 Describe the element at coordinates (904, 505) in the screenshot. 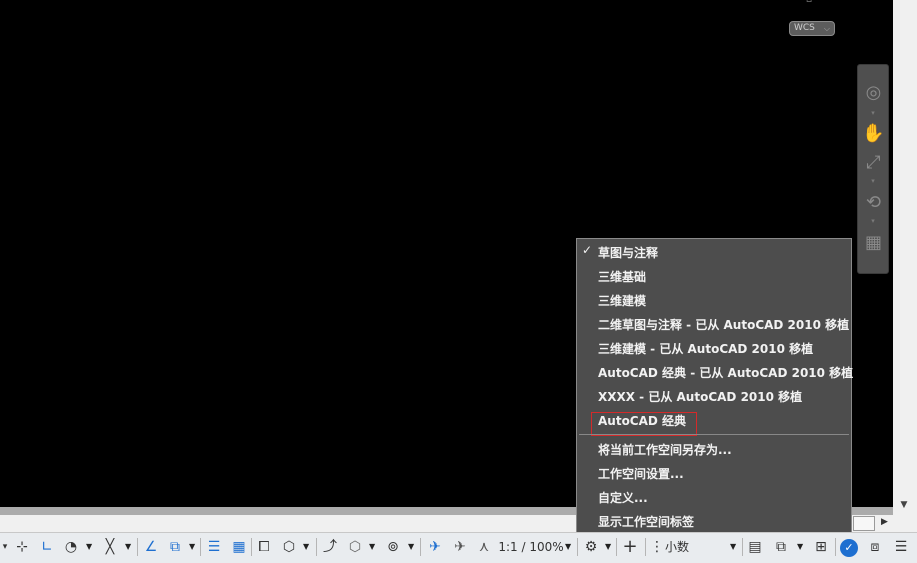

I see `scroll-down-arrow-icon: ▼` at that location.